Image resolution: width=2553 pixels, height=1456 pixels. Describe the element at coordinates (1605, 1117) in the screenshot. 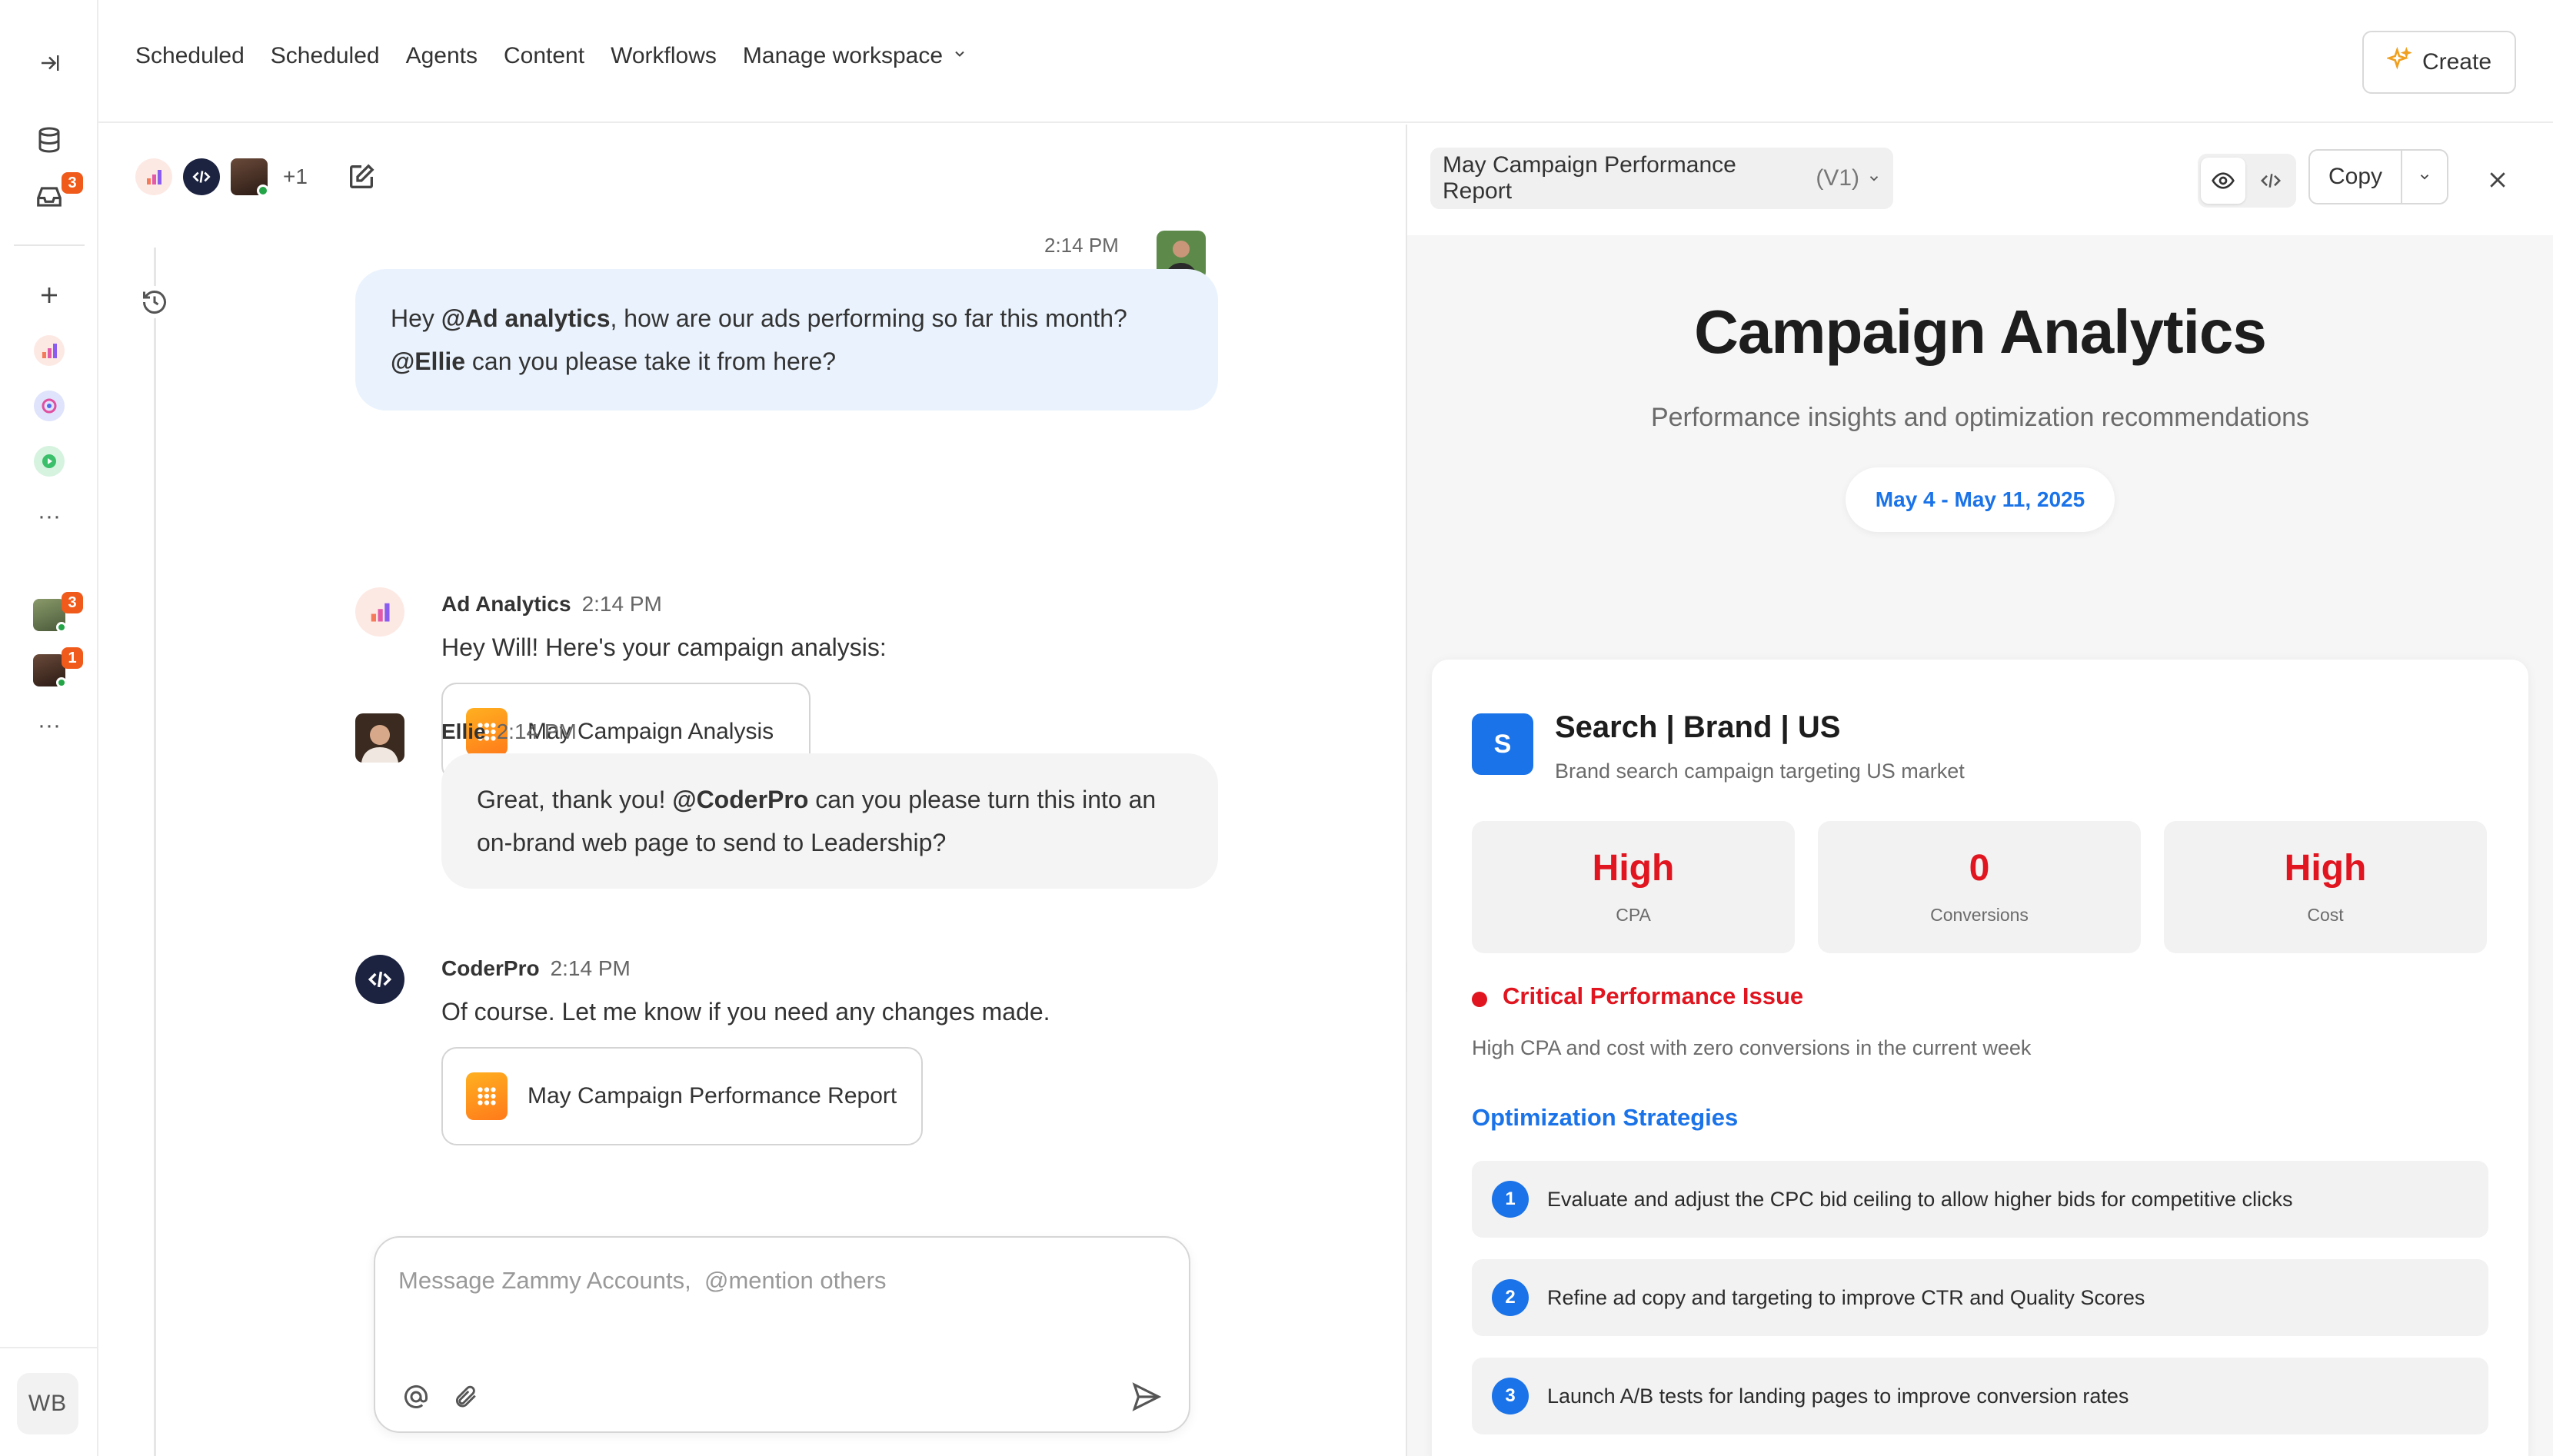

I see `strategies-title: Optimization Strategies` at that location.